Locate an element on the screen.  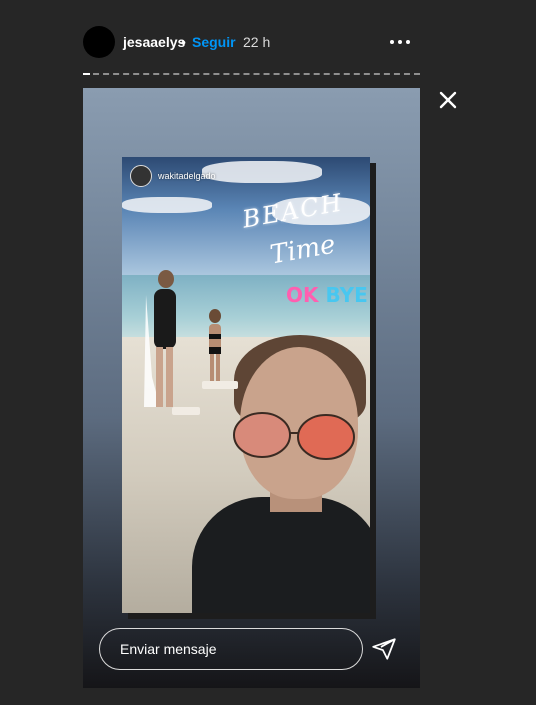
ok-text: OK is located at coordinates (302, 295).